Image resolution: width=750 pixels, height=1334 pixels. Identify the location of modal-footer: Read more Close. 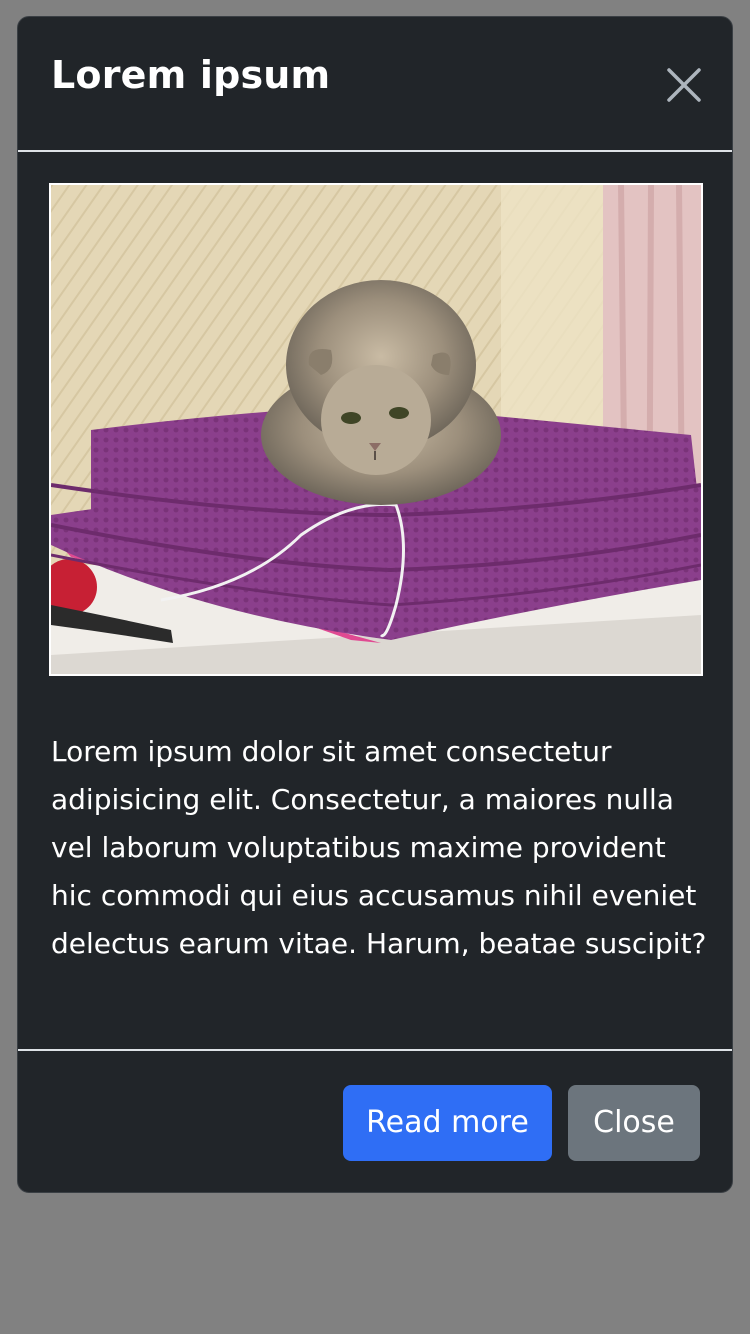
(375, 1120).